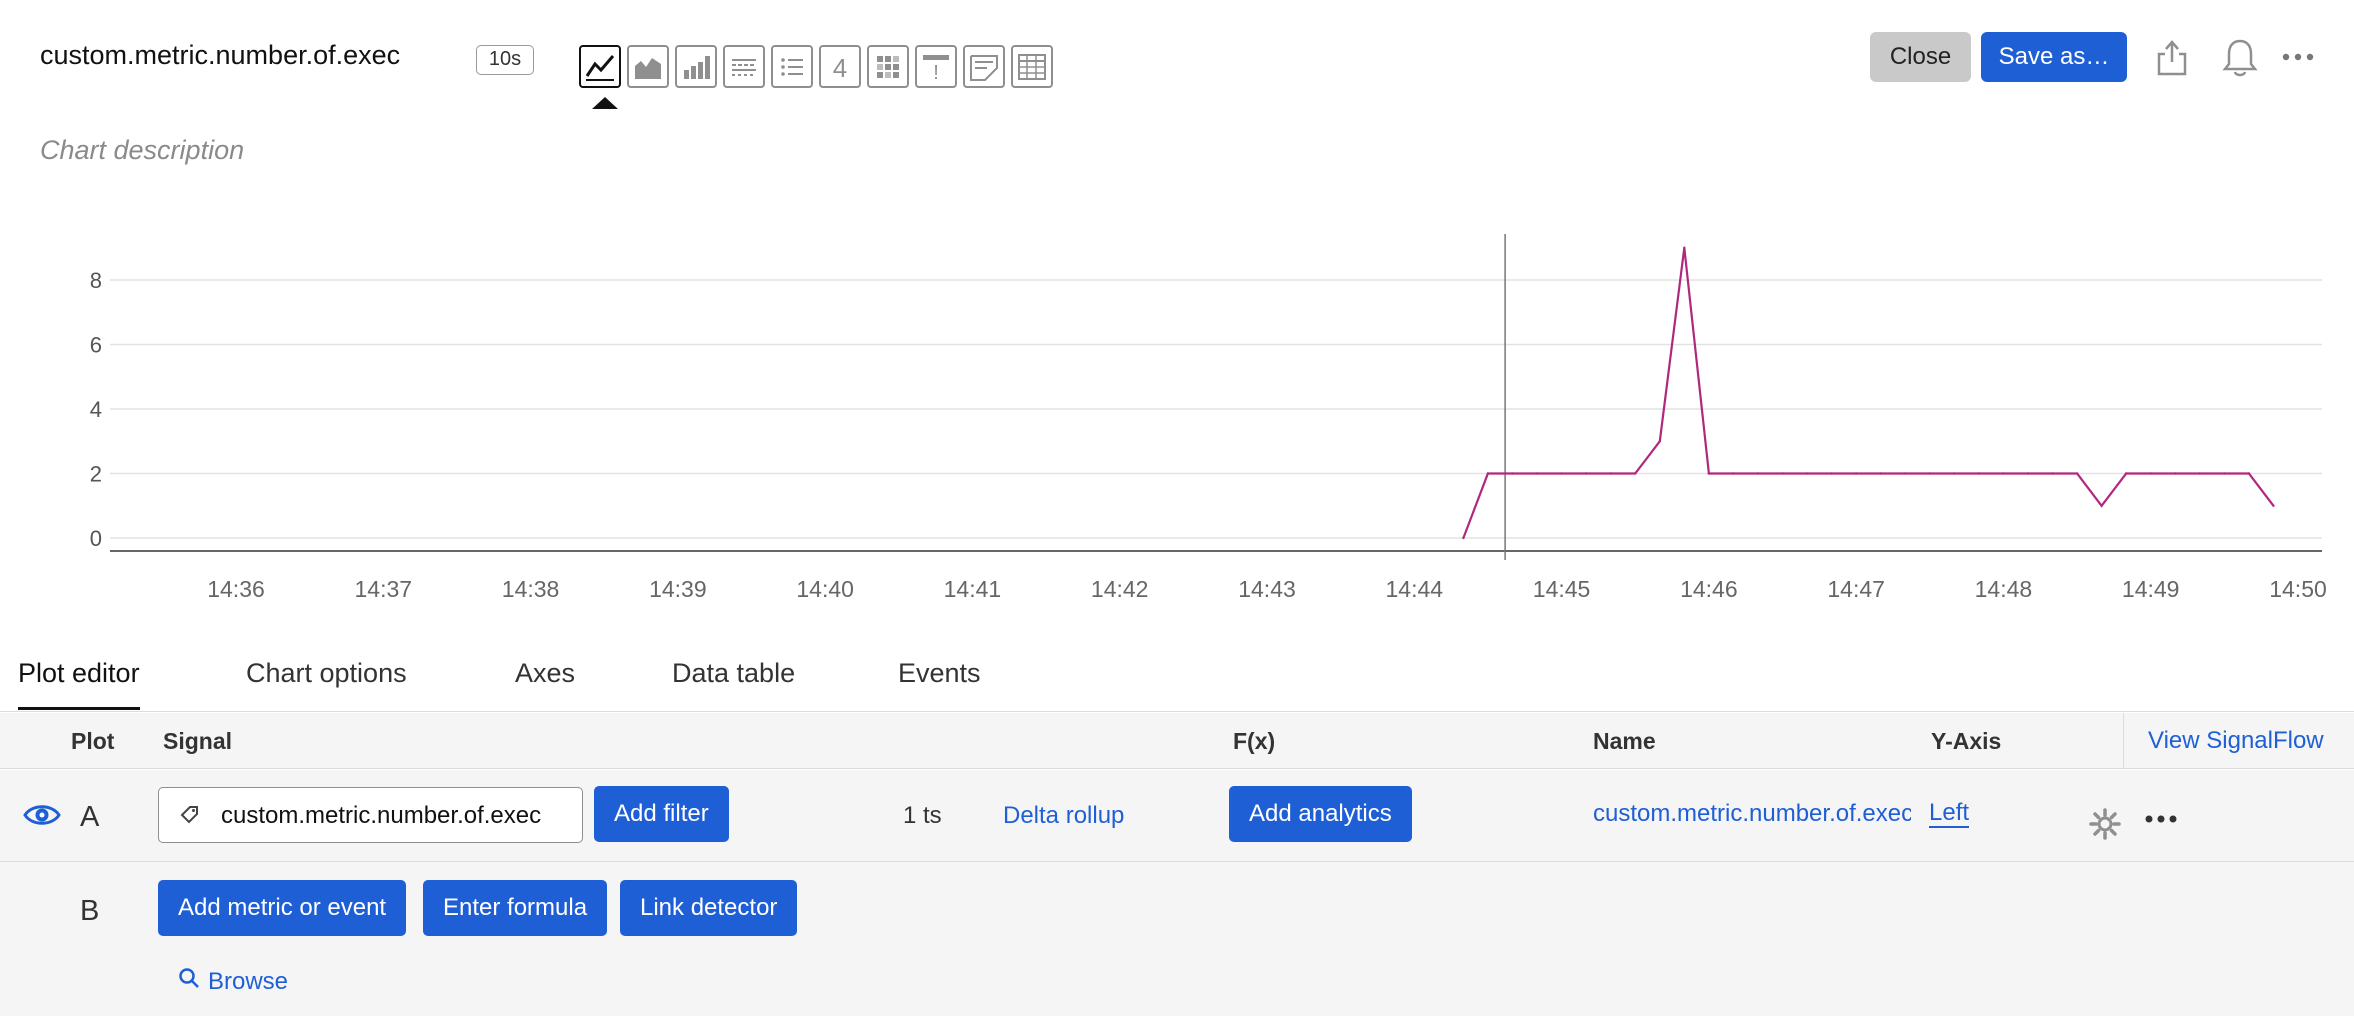 Image resolution: width=2354 pixels, height=1016 pixels. Describe the element at coordinates (2161, 821) in the screenshot. I see `row-more-options-icon` at that location.